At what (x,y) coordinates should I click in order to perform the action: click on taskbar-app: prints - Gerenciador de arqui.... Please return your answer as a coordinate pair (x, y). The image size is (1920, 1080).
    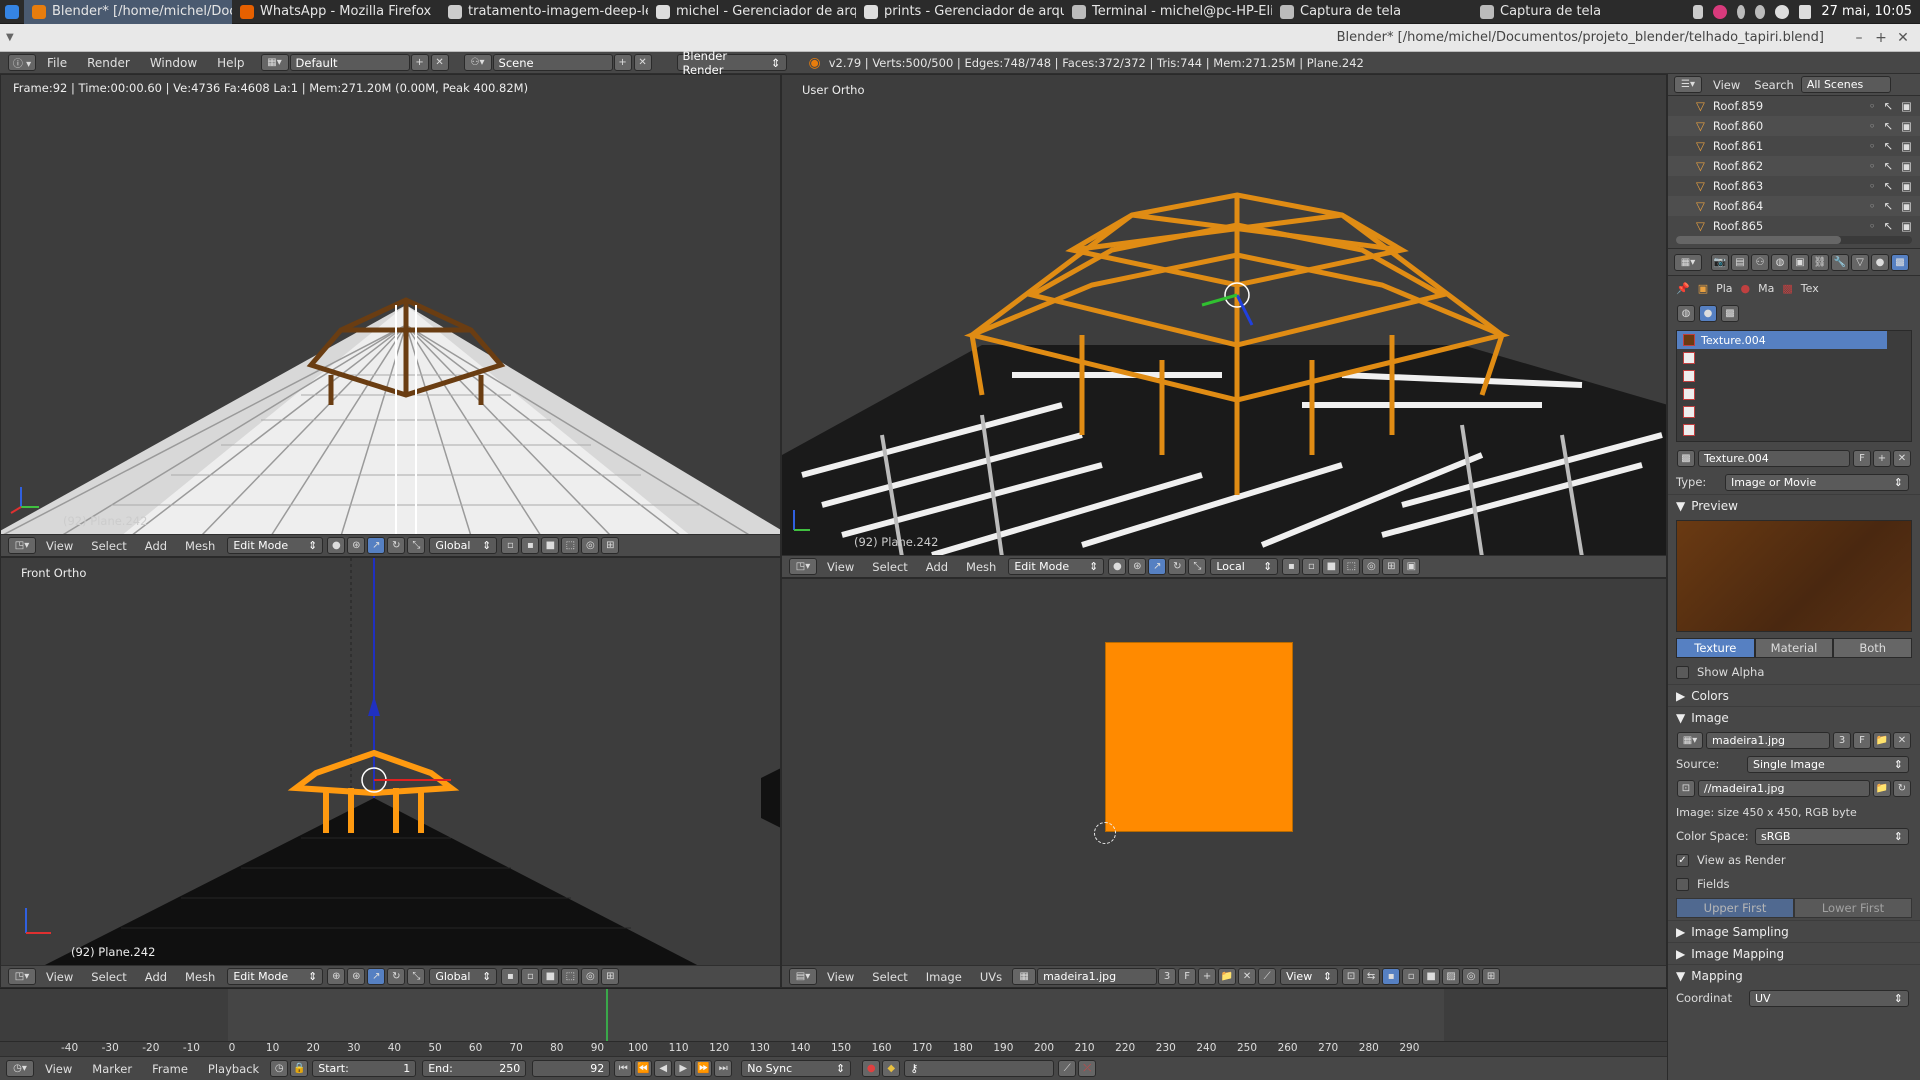
    Looking at the image, I should click on (960, 12).